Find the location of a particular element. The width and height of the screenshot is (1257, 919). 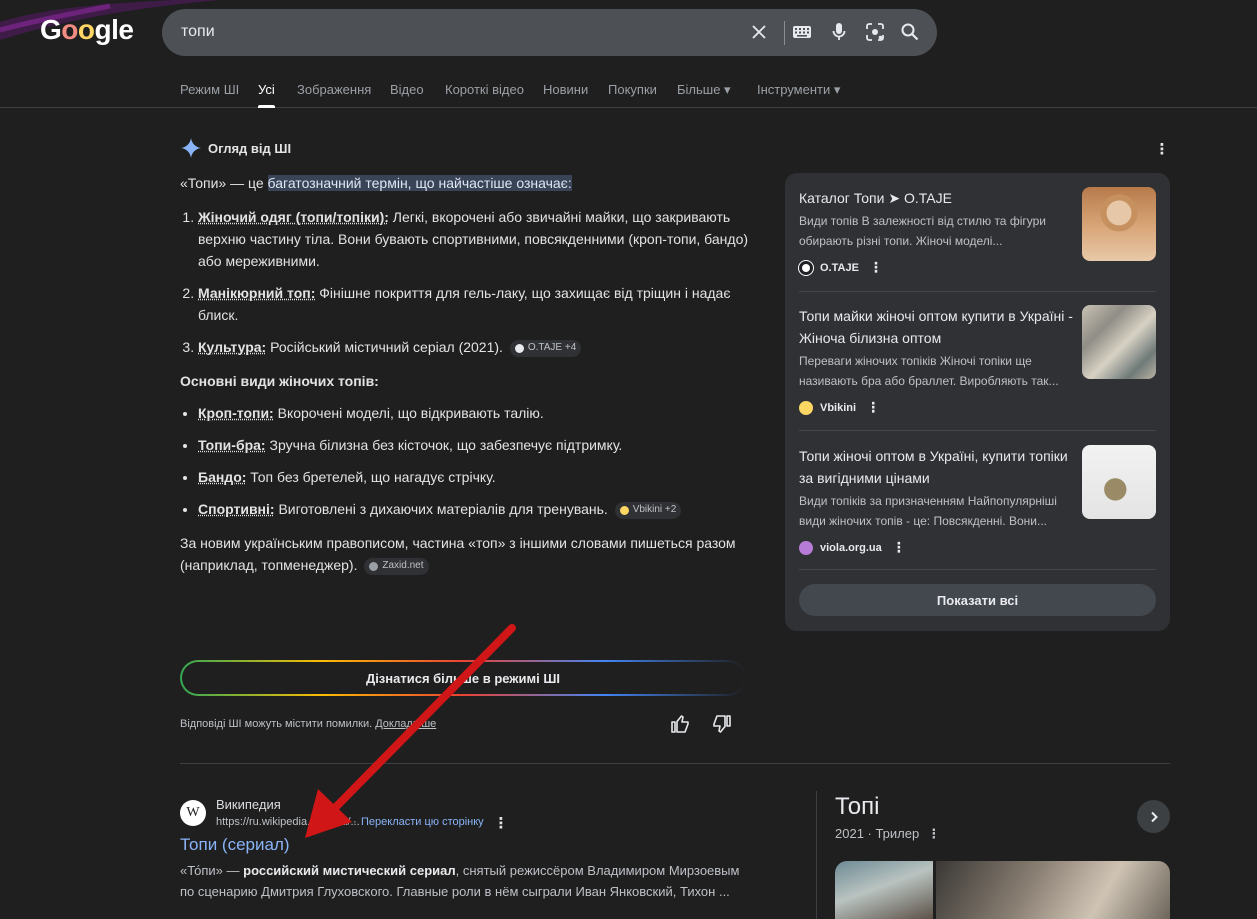

trailer-image is located at coordinates (1053, 890).